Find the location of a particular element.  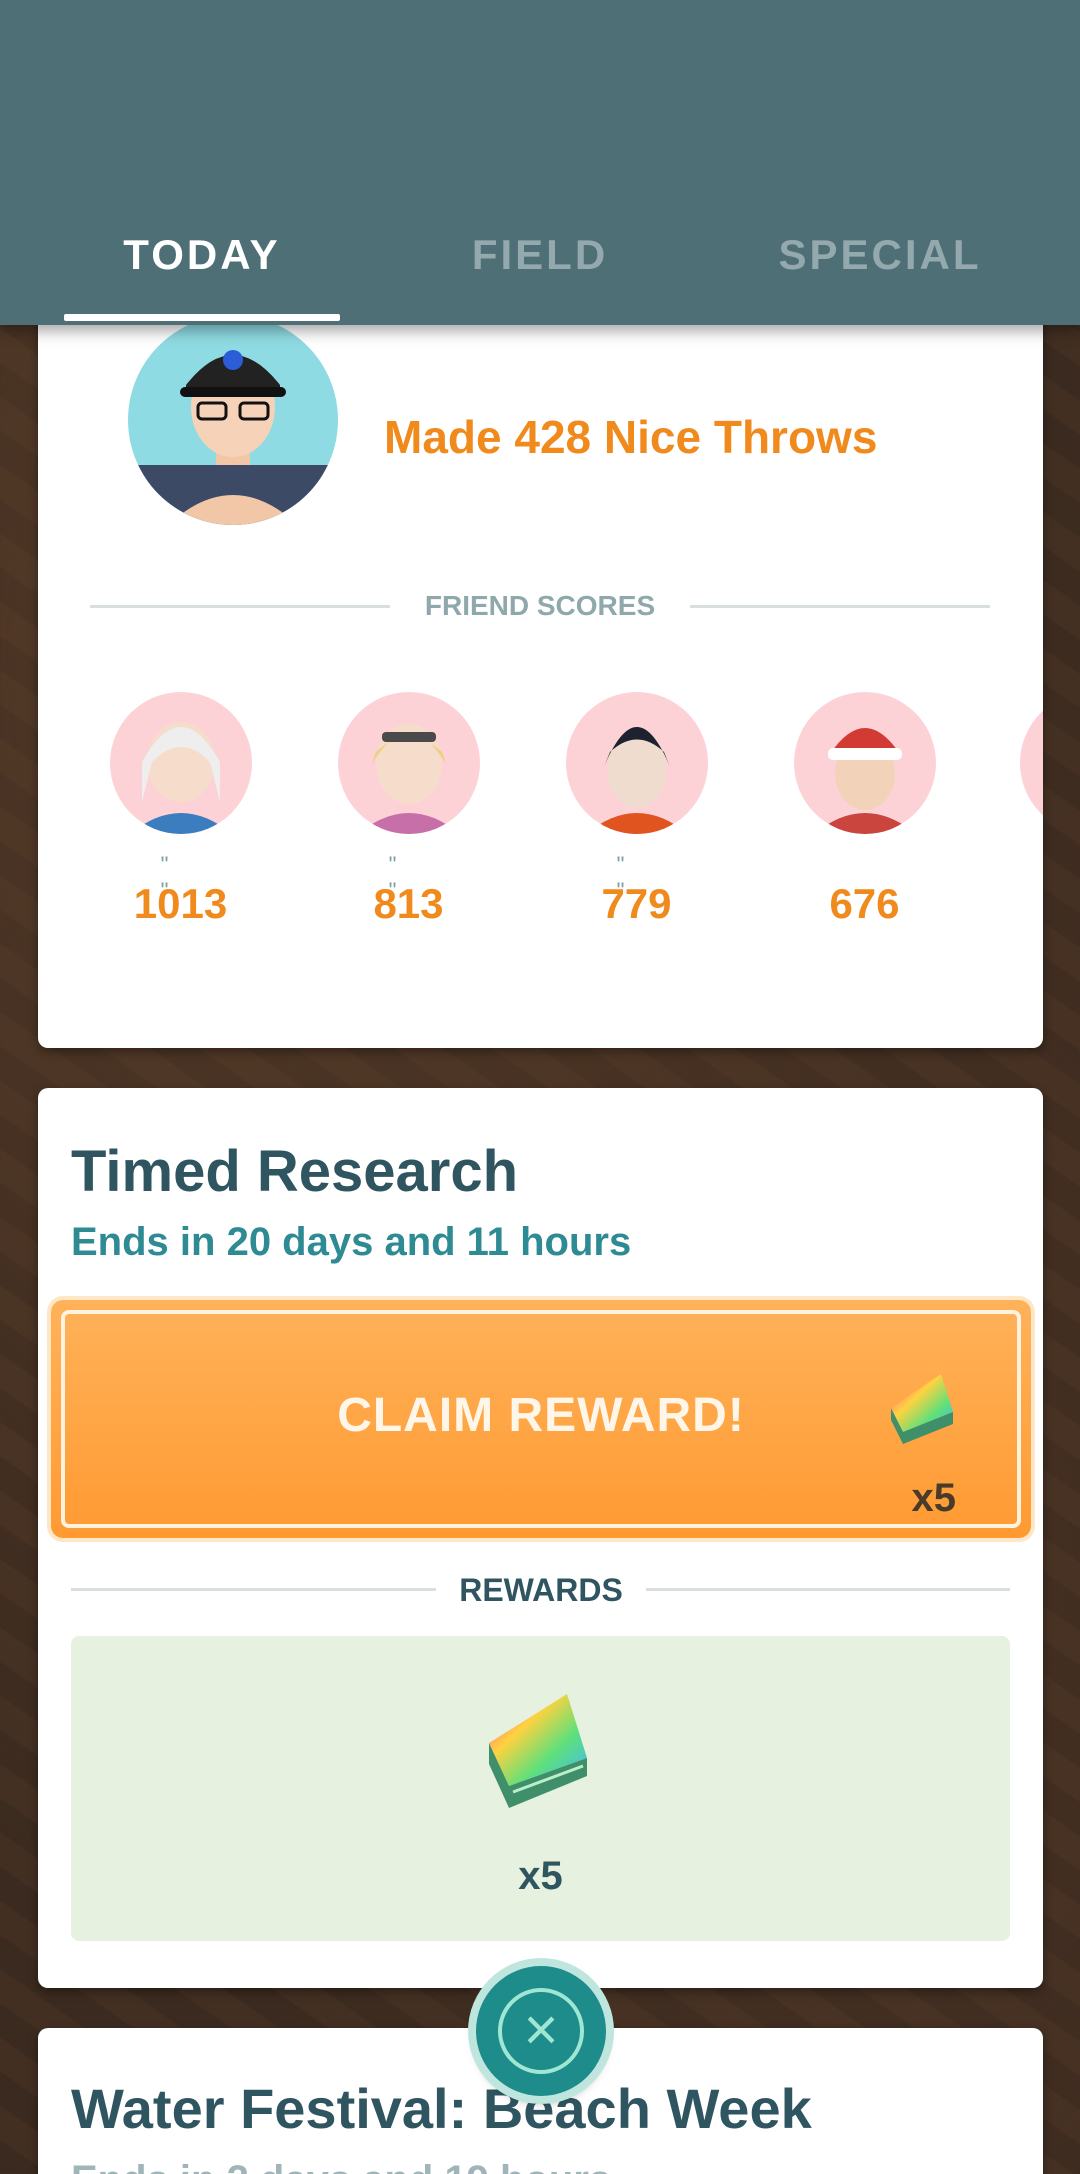

close-icon: × is located at coordinates (541, 2029).